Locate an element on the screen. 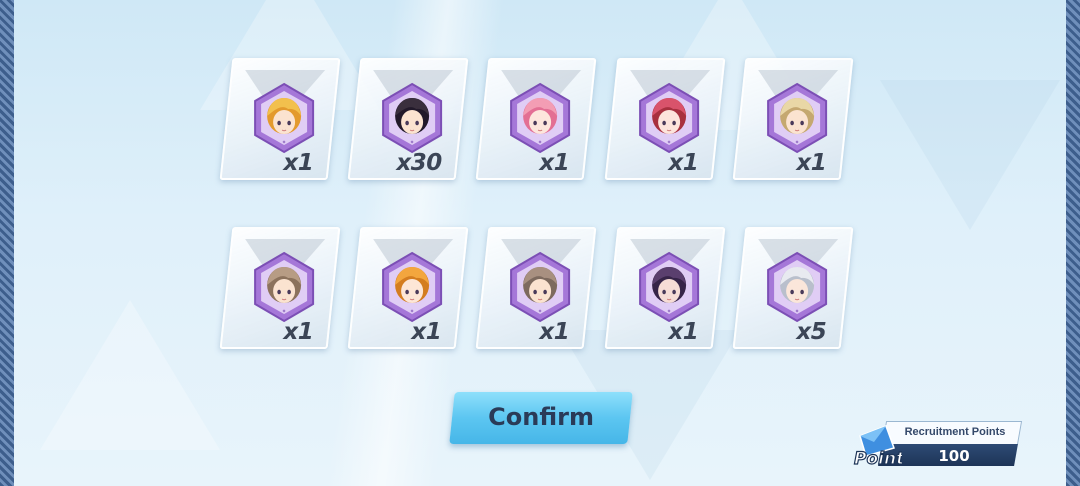 Image resolution: width=1080 pixels, height=486 pixels. reward-card: ◆ x30 is located at coordinates (408, 119).